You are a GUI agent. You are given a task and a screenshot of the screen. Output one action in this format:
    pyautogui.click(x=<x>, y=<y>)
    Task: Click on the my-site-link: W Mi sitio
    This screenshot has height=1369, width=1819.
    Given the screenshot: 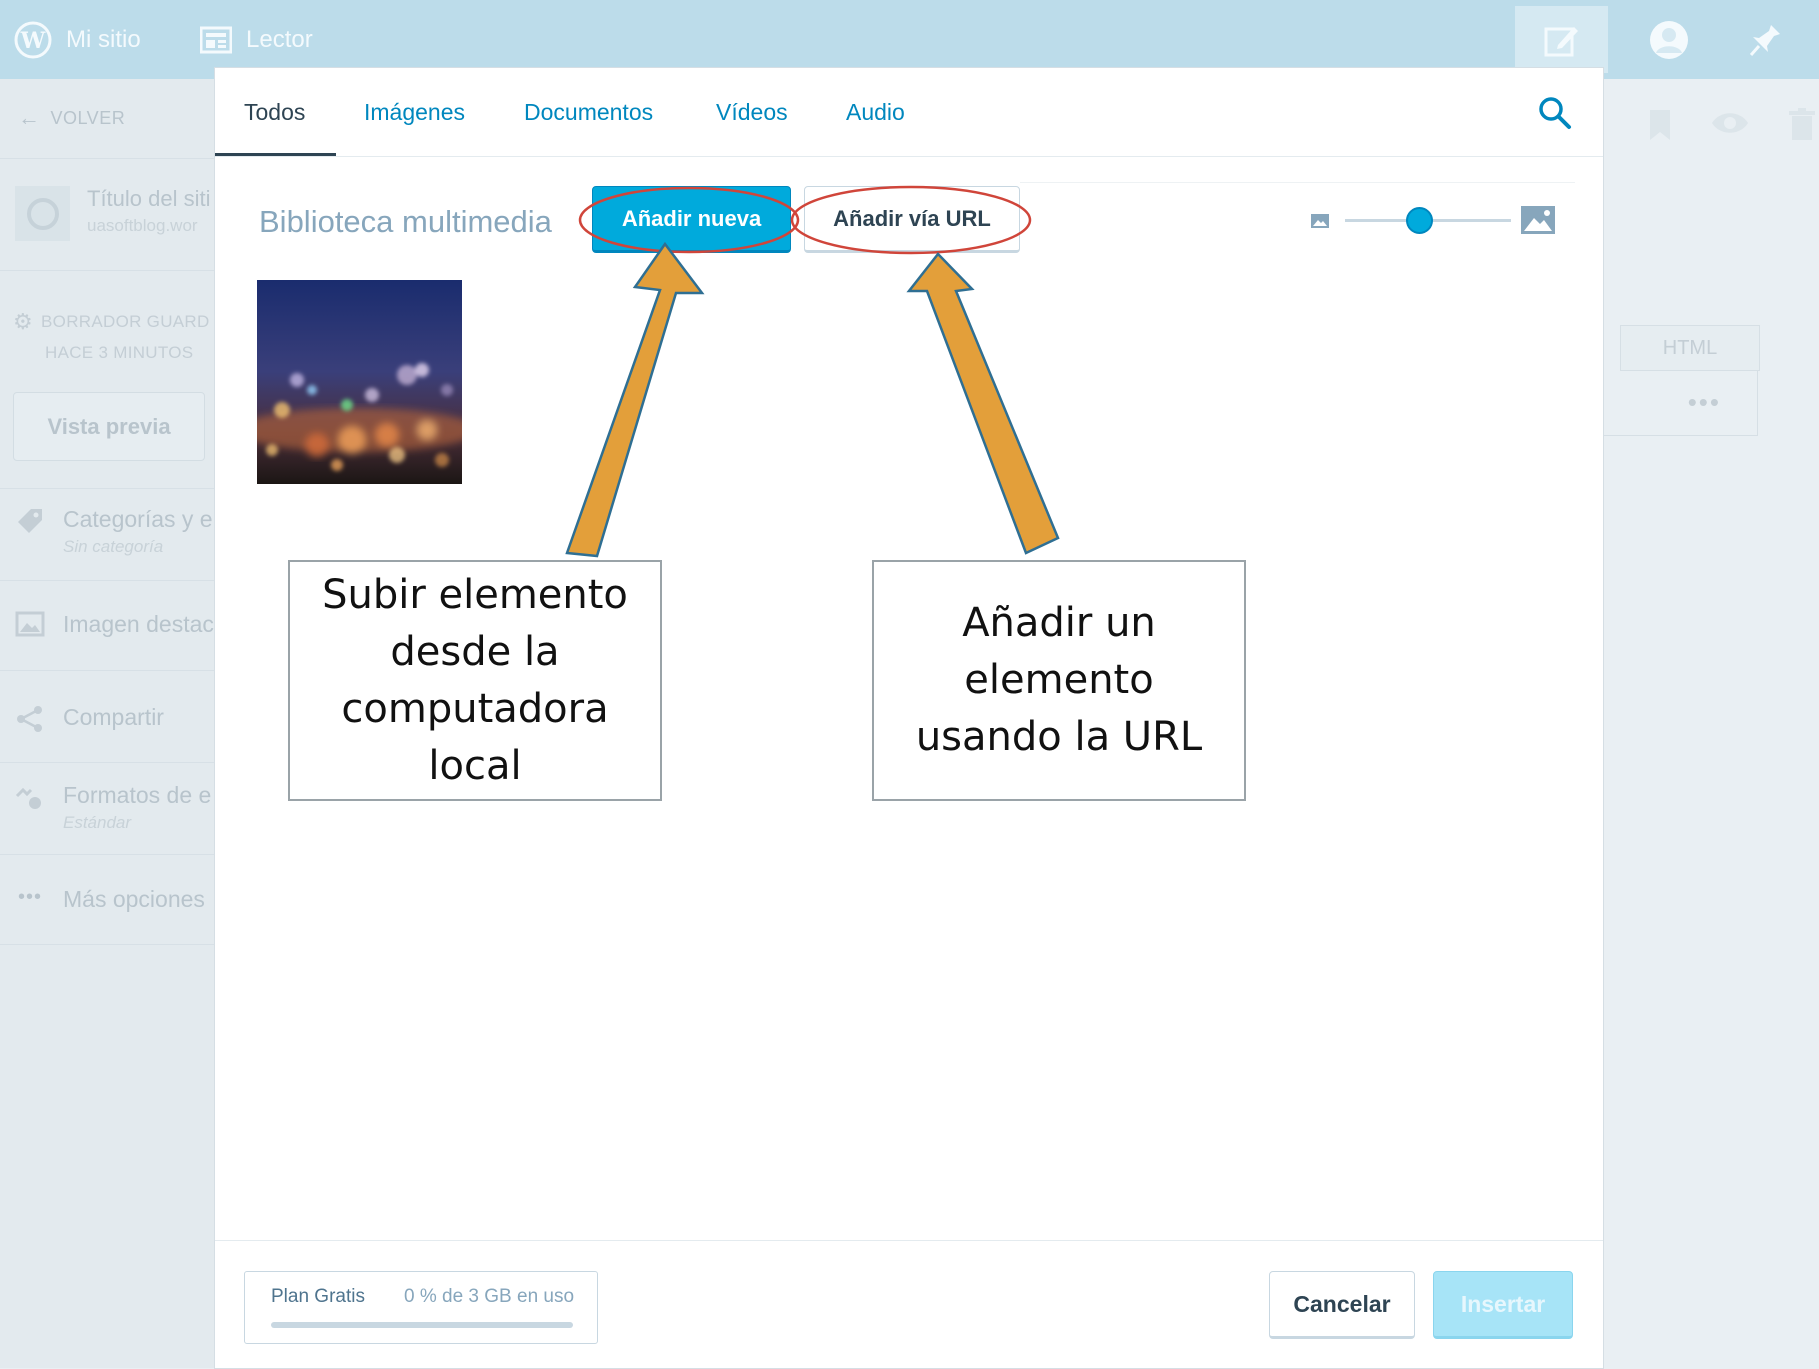 What is the action you would take?
    pyautogui.click(x=77, y=39)
    